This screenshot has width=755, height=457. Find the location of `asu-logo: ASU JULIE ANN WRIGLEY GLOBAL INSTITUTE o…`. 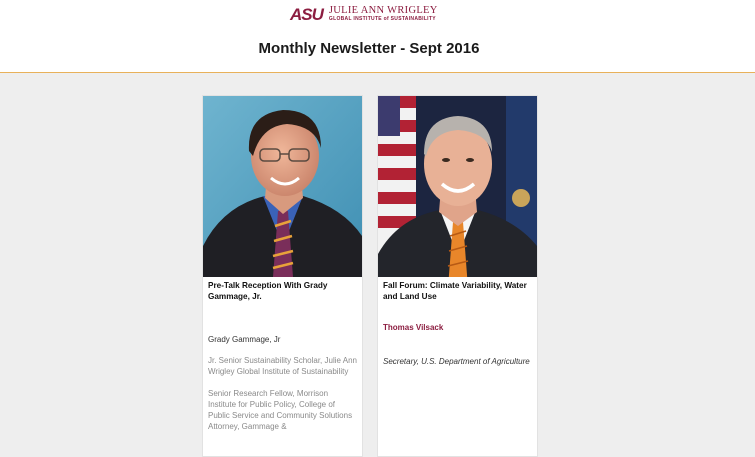

asu-logo: ASU JULIE ANN WRIGLEY GLOBAL INSTITUTE o… is located at coordinates (364, 14).